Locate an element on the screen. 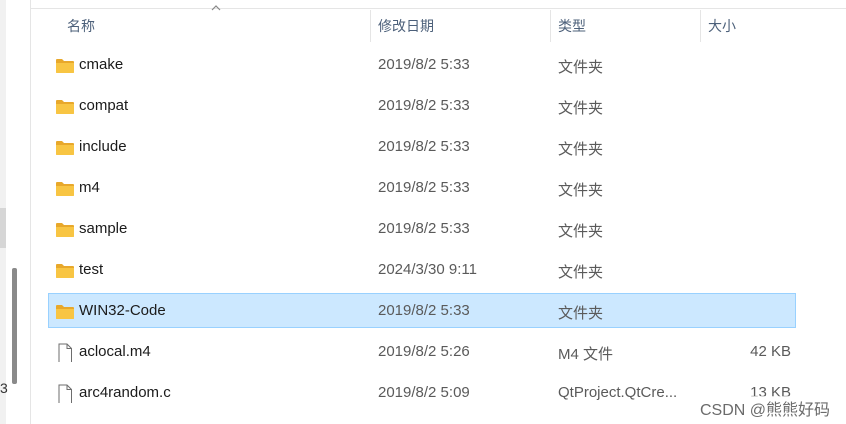  column-header-modified: 修改日期 is located at coordinates (406, 26).